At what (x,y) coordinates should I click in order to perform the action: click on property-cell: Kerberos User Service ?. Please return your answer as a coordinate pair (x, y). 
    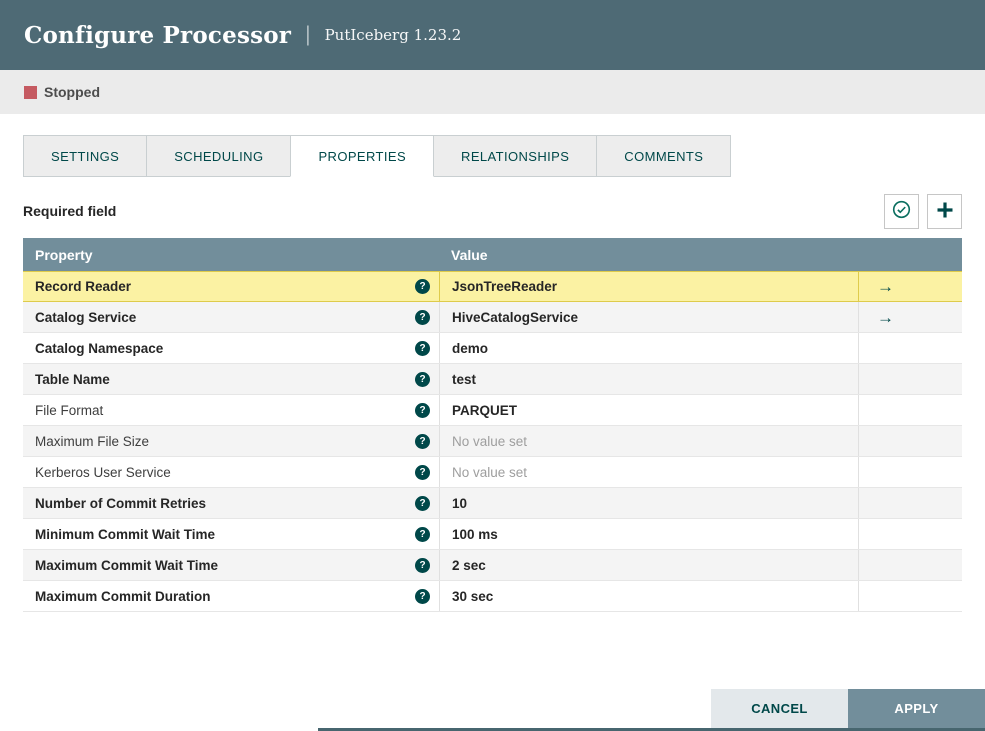
    Looking at the image, I should click on (231, 472).